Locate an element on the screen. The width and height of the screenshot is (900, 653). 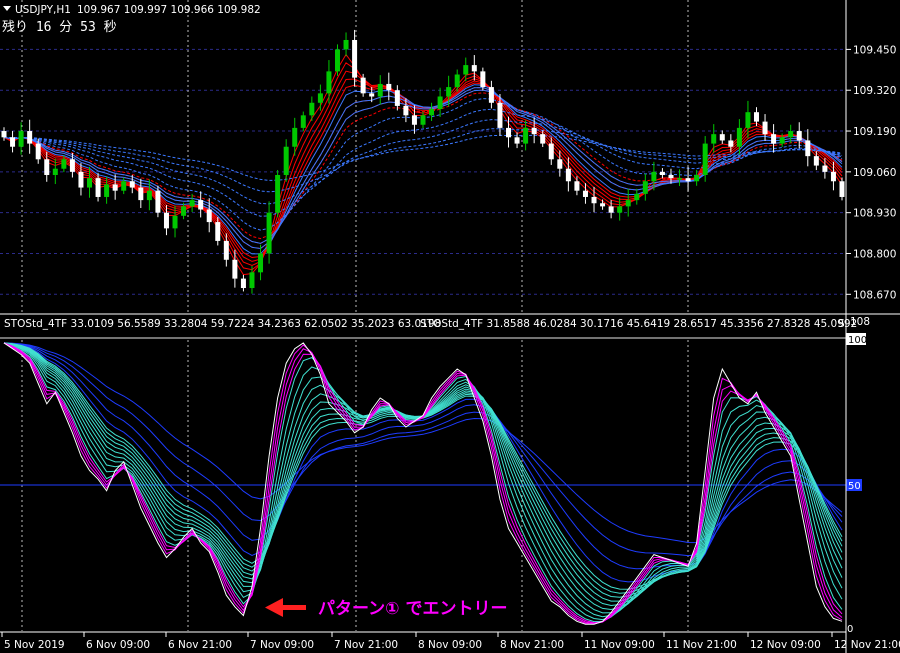
ohlc-readout: 109.967 109.997 109.966 109.982 is located at coordinates (169, 10).